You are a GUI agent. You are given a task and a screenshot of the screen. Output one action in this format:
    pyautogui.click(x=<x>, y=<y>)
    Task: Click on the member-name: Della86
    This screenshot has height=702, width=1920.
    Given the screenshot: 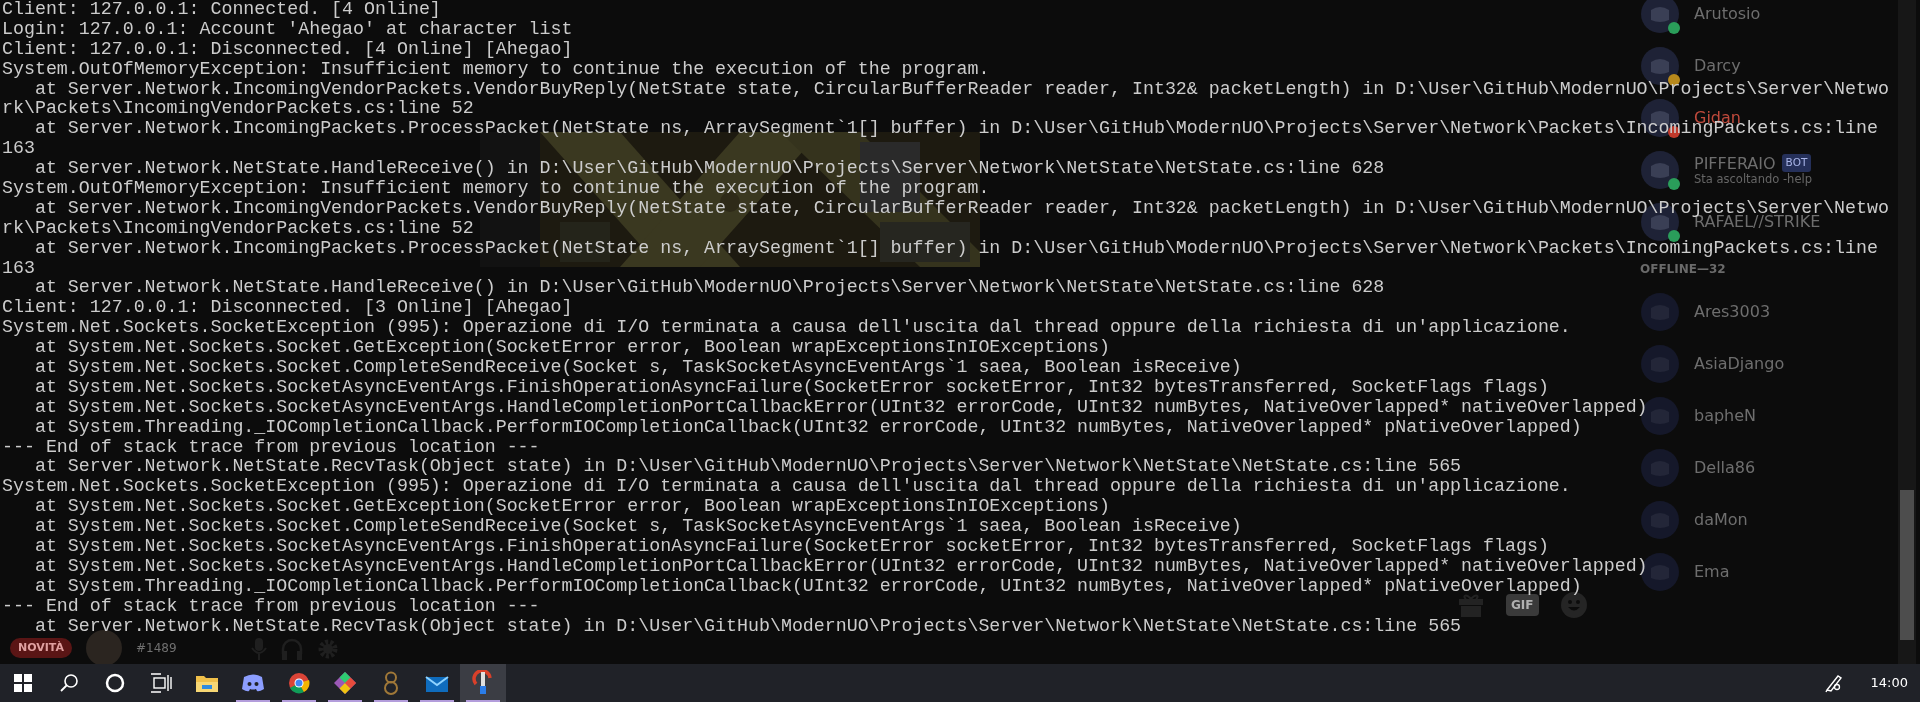 What is the action you would take?
    pyautogui.click(x=1725, y=468)
    